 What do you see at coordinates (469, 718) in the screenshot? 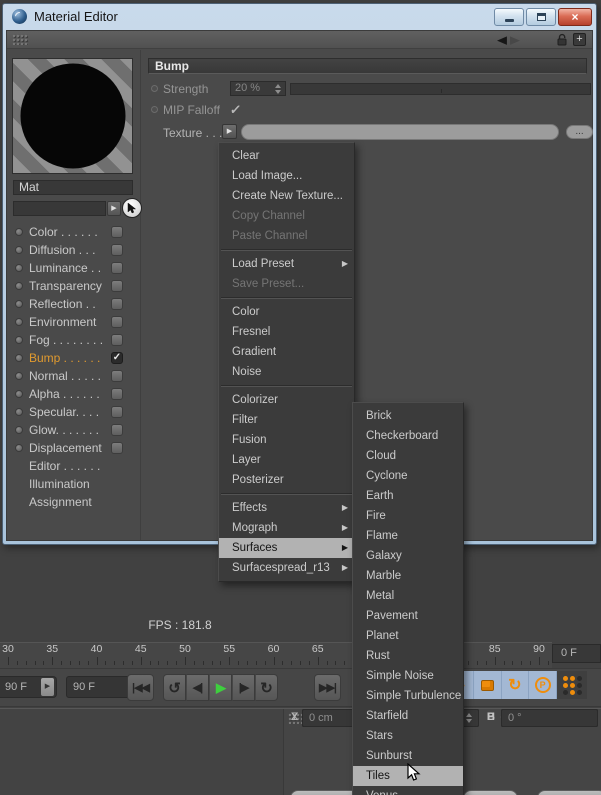
I see `position-spinner` at bounding box center [469, 718].